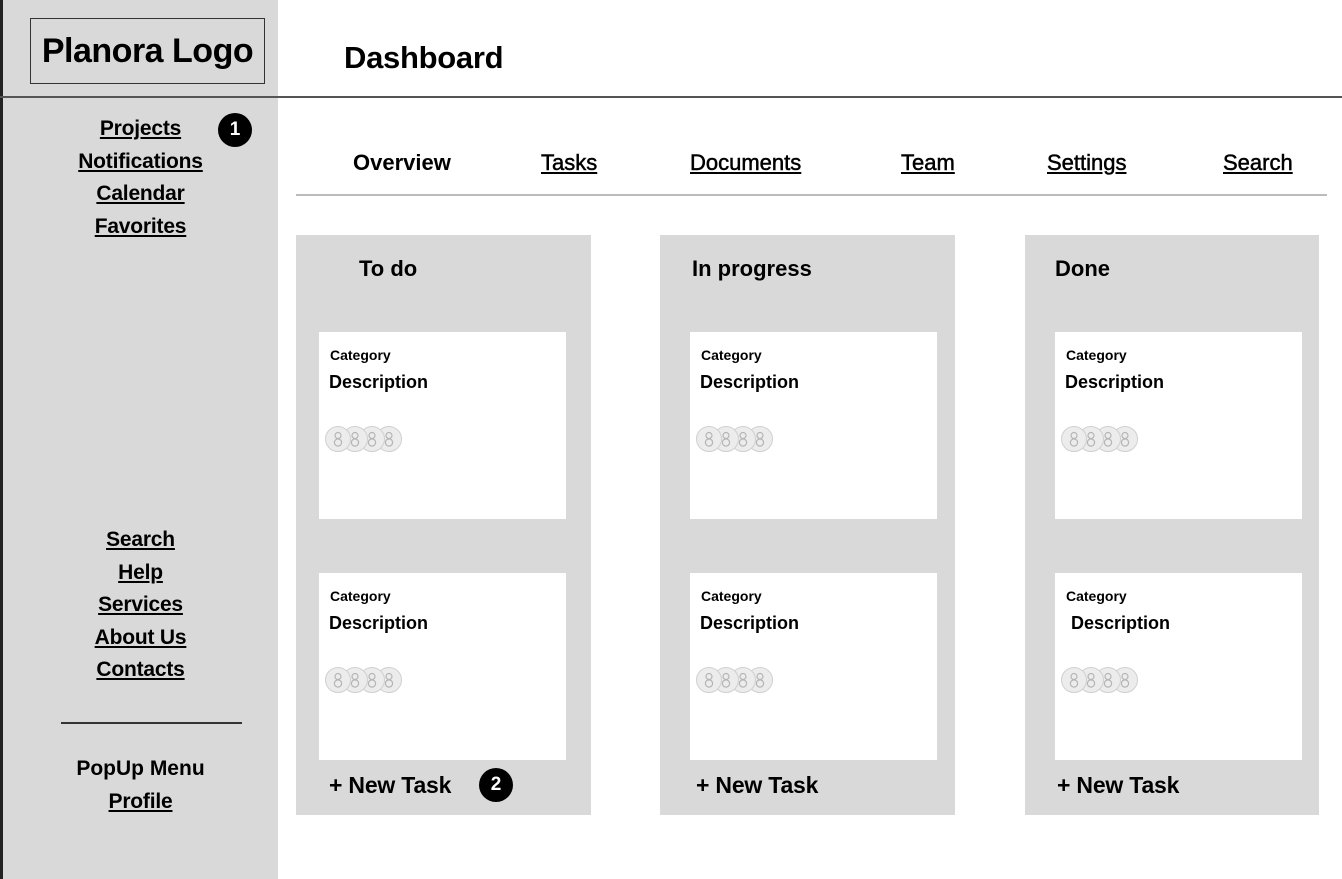 The image size is (1342, 879). I want to click on column-title: To do, so click(388, 268).